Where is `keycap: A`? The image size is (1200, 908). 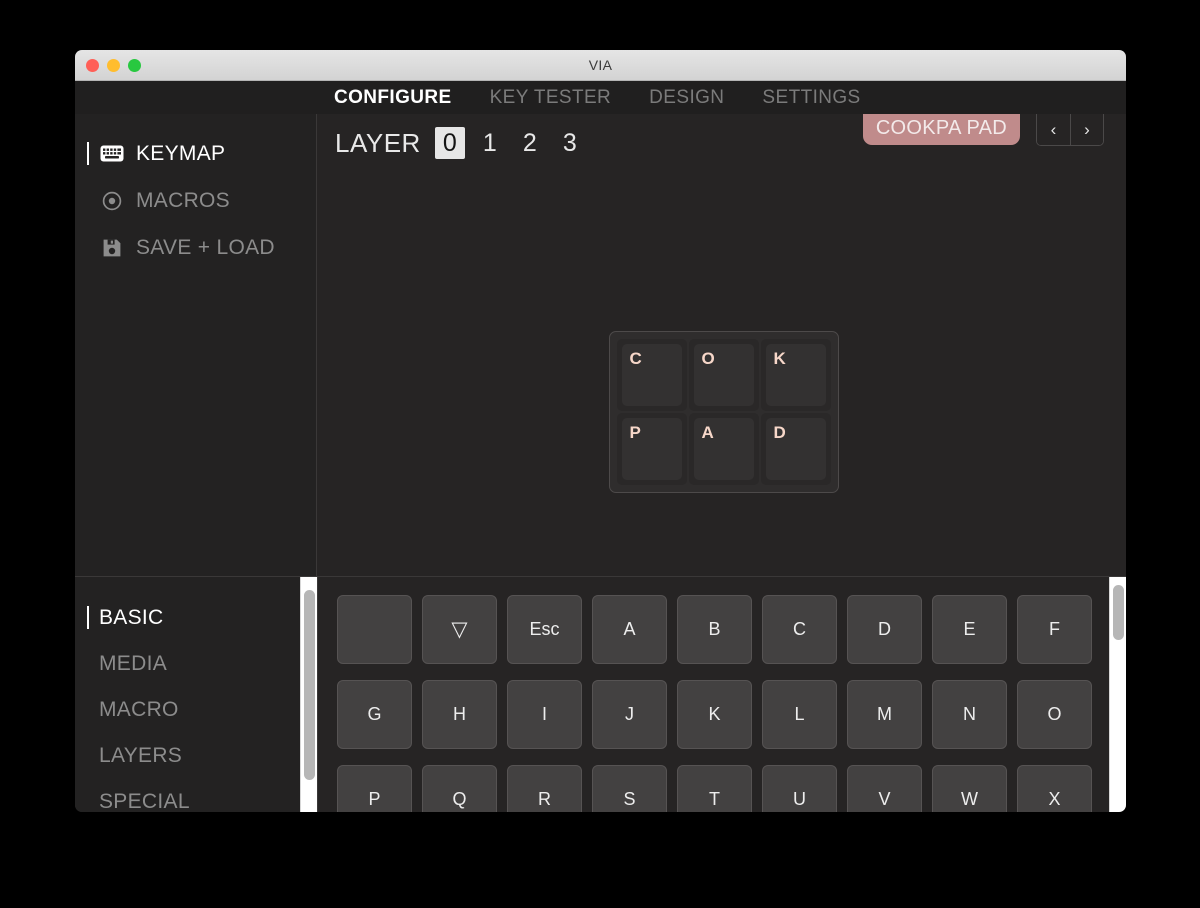
keycap: A is located at coordinates (723, 449).